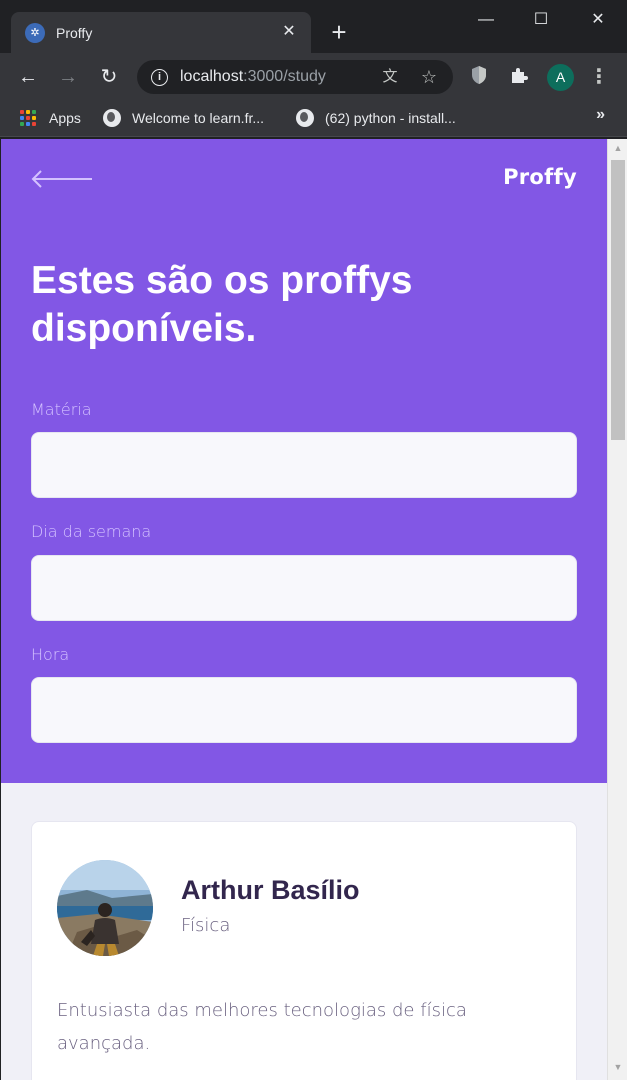 The image size is (627, 1080). What do you see at coordinates (541, 20) in the screenshot?
I see `maximize-button: ☐` at bounding box center [541, 20].